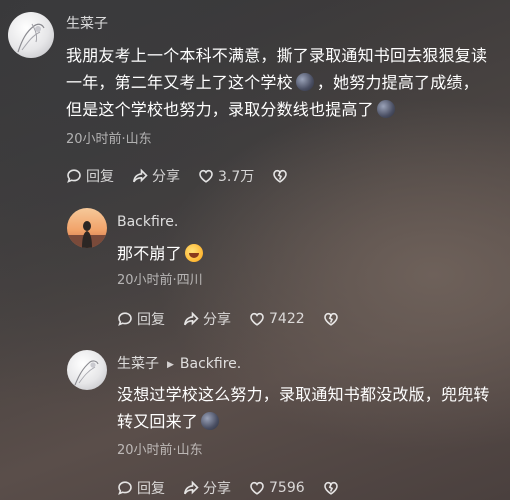 The width and height of the screenshot is (510, 500). I want to click on like-button: 3.7万, so click(226, 176).